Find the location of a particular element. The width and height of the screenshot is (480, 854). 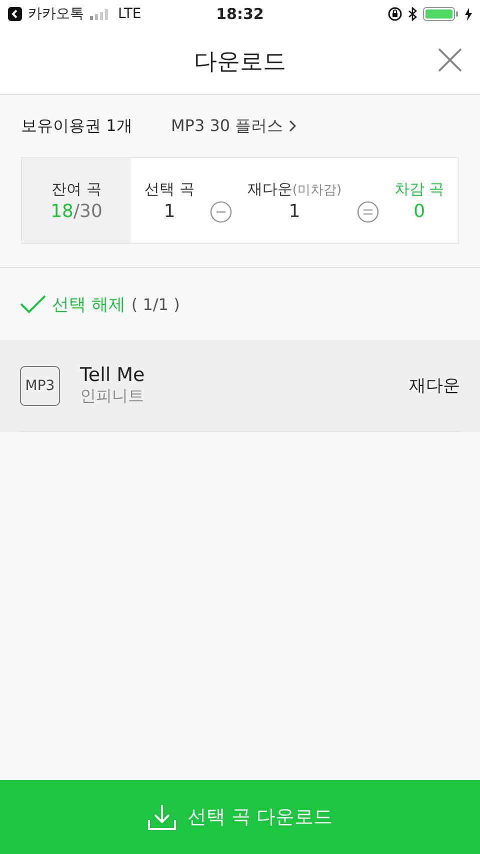

track-row: MP3 Tell Me 인피니트 재다운 is located at coordinates (240, 386).